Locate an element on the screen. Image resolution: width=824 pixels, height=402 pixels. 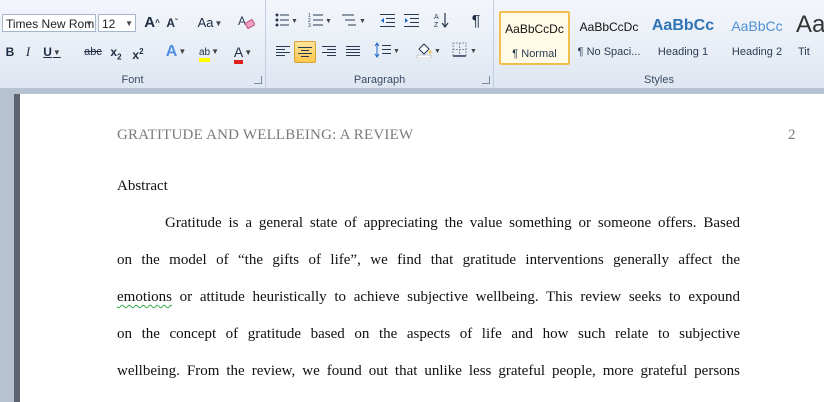
align-left-button is located at coordinates (283, 52).